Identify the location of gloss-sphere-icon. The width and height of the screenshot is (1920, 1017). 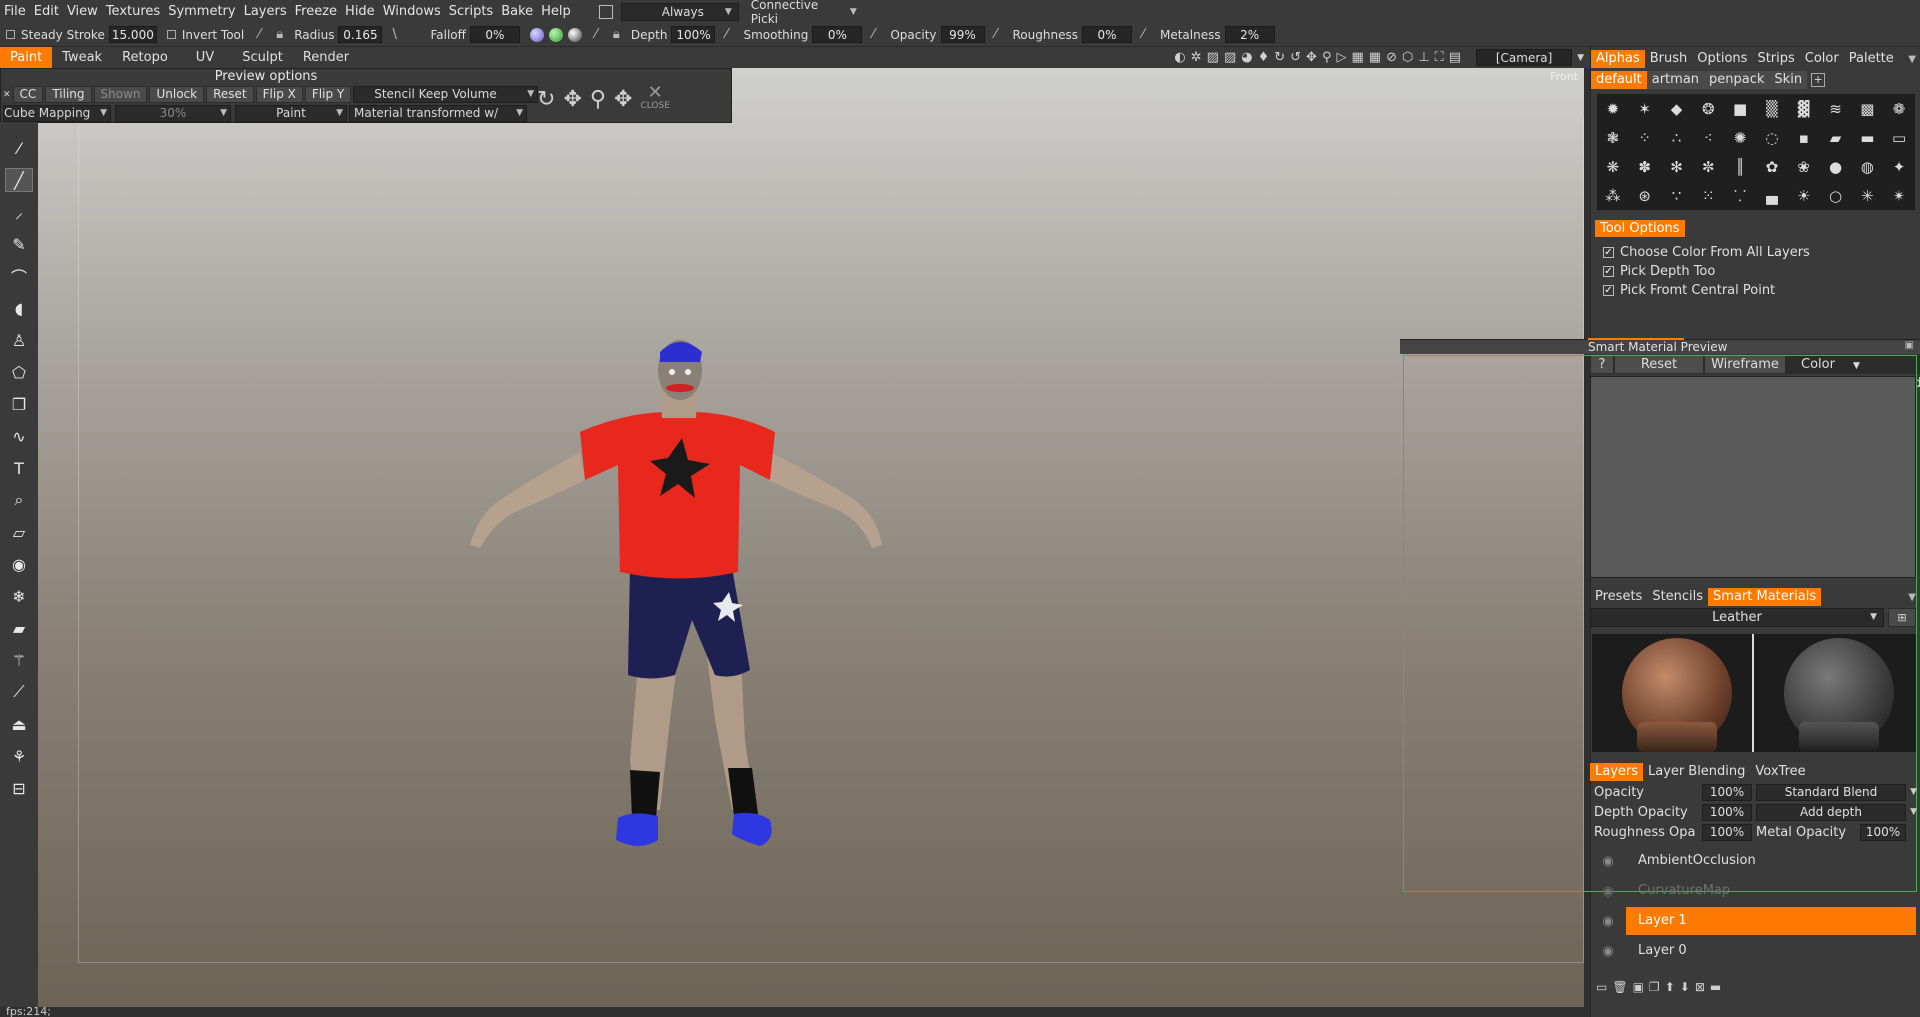
(574, 34).